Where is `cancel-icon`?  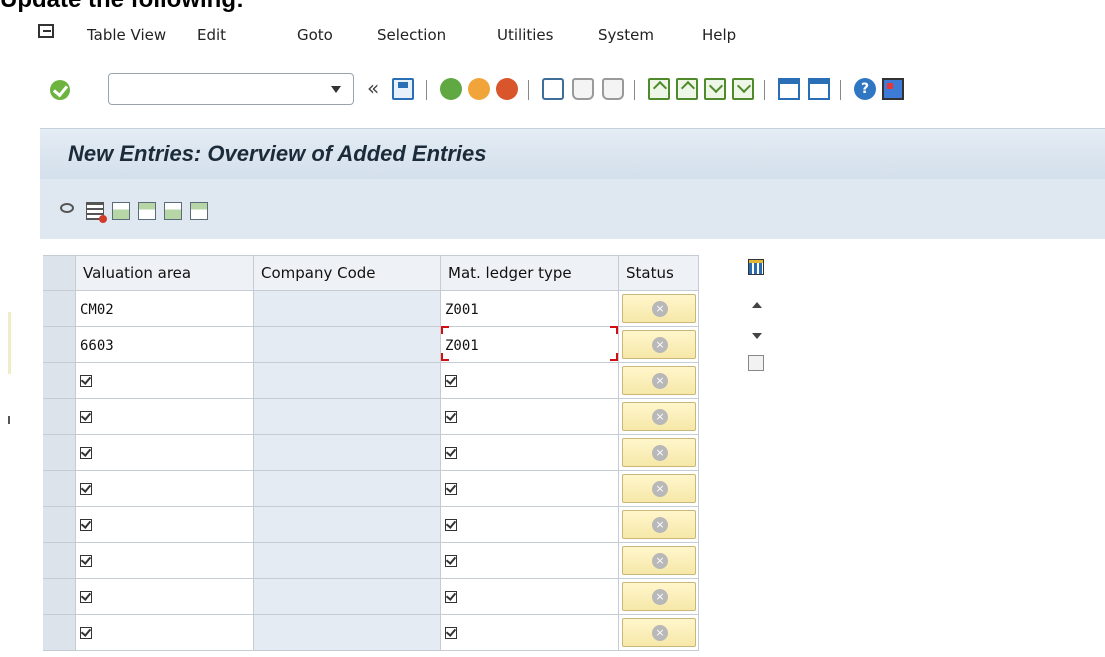
cancel-icon is located at coordinates (507, 89).